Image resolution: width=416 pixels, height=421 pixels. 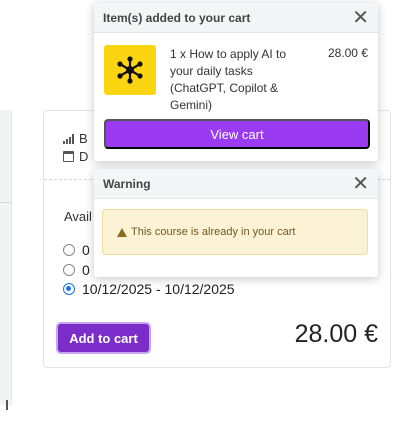 What do you see at coordinates (127, 183) in the screenshot?
I see `warning-popup-title: Warning` at bounding box center [127, 183].